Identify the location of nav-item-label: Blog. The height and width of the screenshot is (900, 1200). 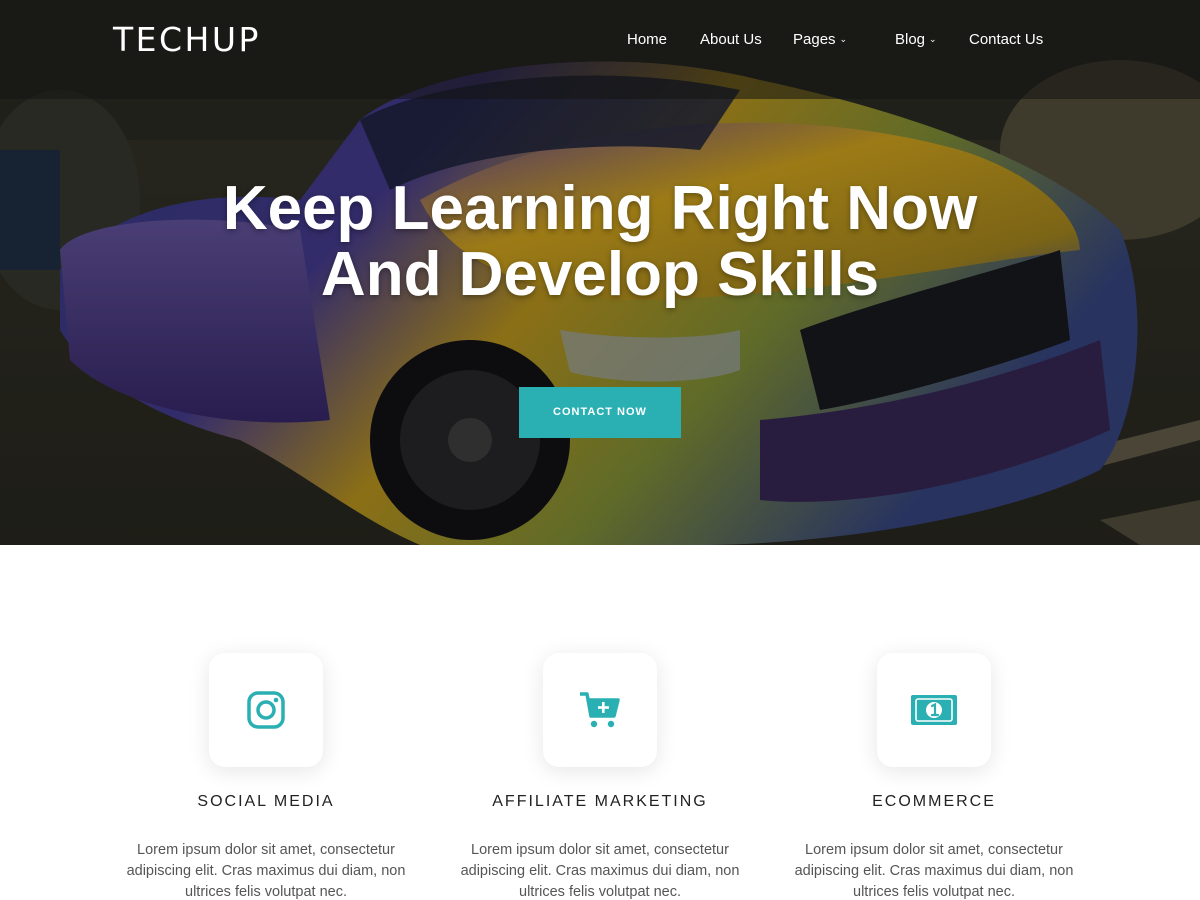
(910, 39).